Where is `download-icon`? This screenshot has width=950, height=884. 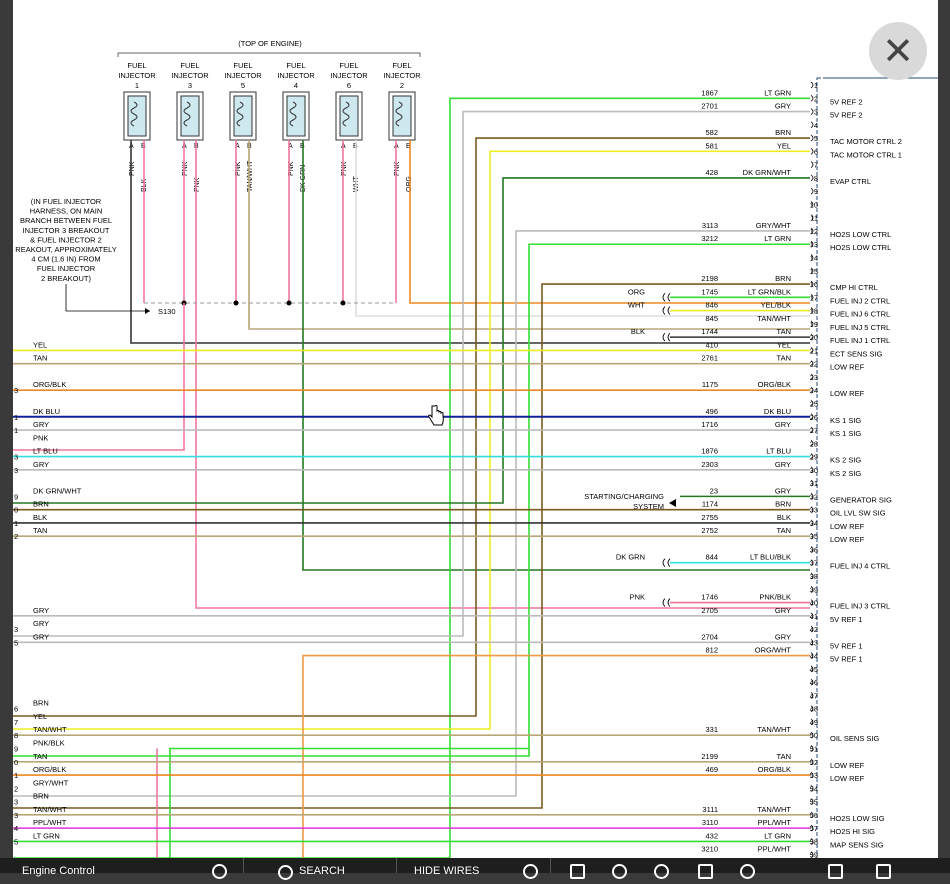
download-icon is located at coordinates (835, 871).